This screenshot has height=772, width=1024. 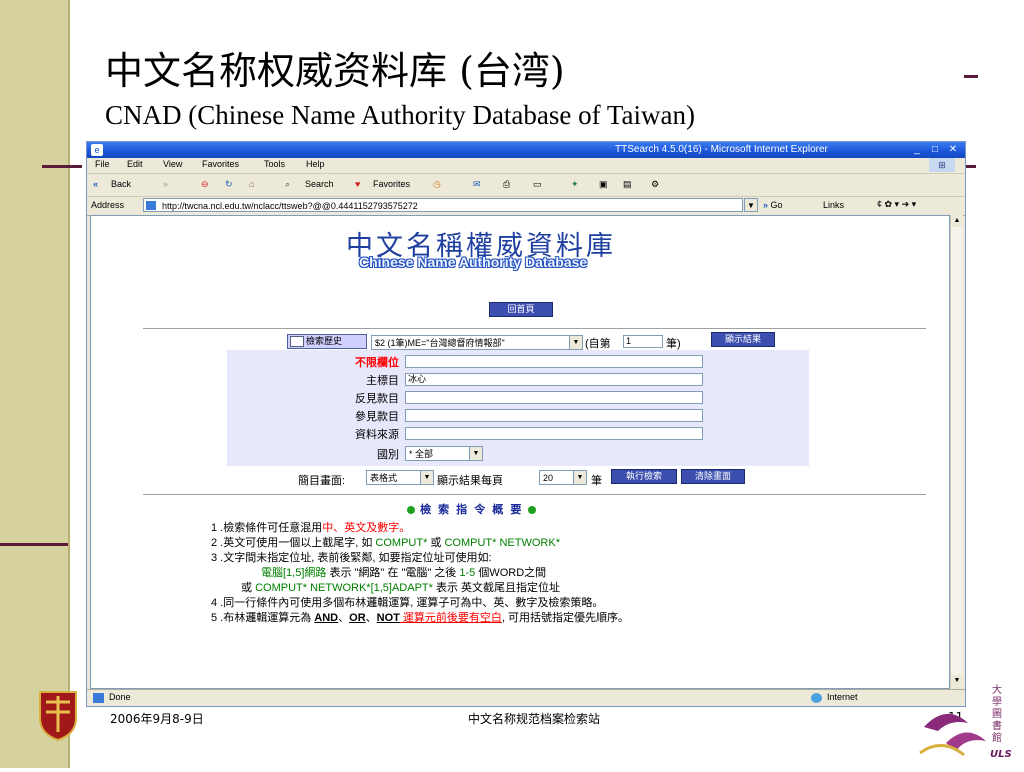 What do you see at coordinates (554, 379) in the screenshot?
I see `field-input-heading: 冰心` at bounding box center [554, 379].